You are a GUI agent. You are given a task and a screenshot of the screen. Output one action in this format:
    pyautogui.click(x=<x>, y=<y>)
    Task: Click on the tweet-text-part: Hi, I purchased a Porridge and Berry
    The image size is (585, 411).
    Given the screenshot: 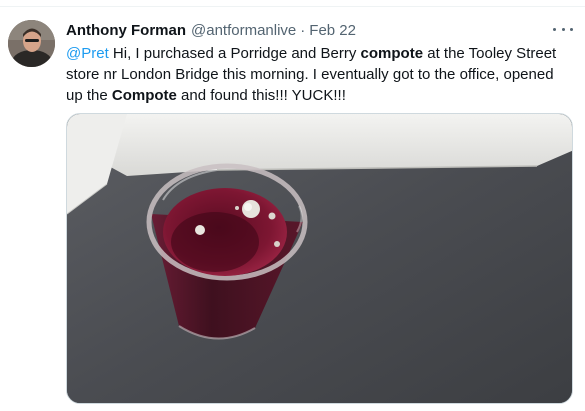 What is the action you would take?
    pyautogui.click(x=234, y=53)
    